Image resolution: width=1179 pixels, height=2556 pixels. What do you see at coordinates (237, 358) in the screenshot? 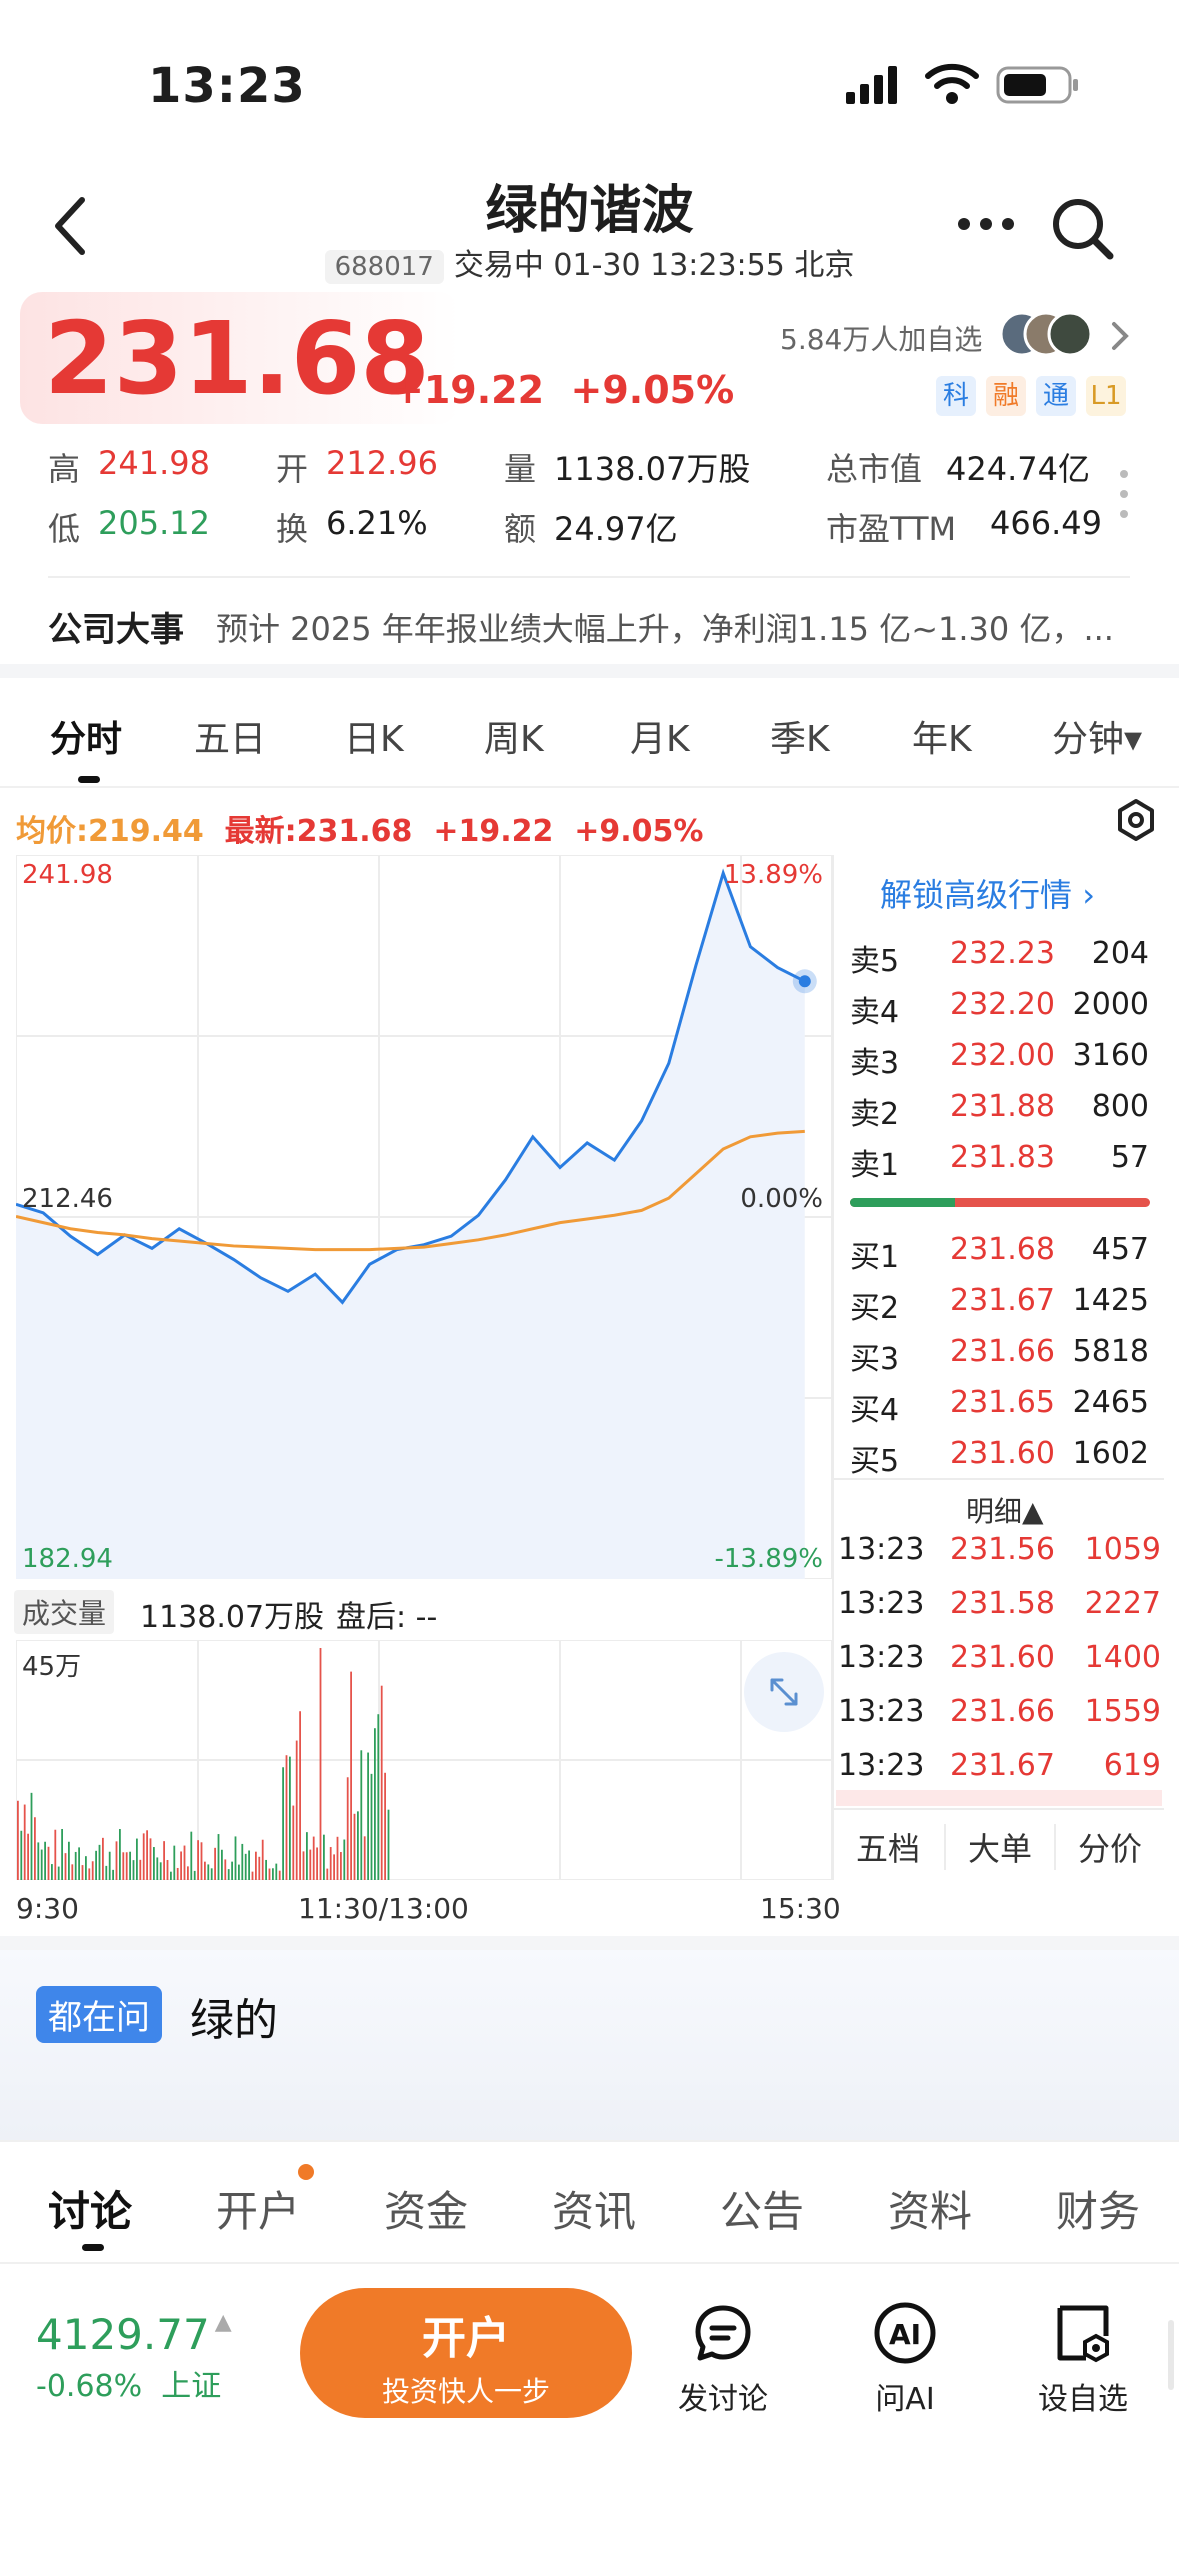
I see `current-price: 231.68` at bounding box center [237, 358].